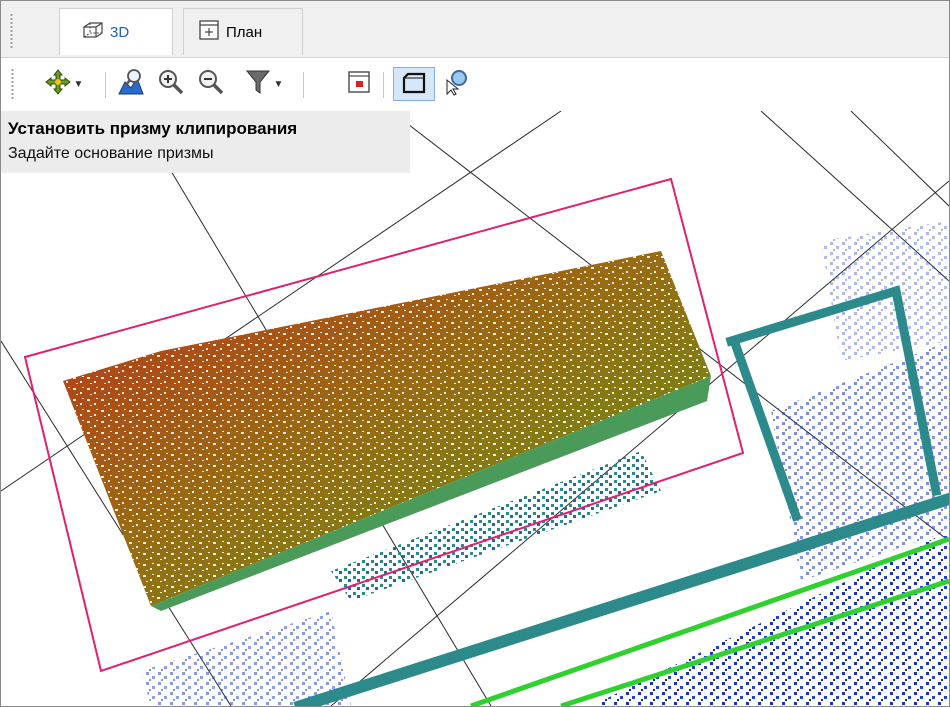 The height and width of the screenshot is (707, 950). What do you see at coordinates (475, 29) in the screenshot?
I see `view-tab-strip: 3D План` at bounding box center [475, 29].